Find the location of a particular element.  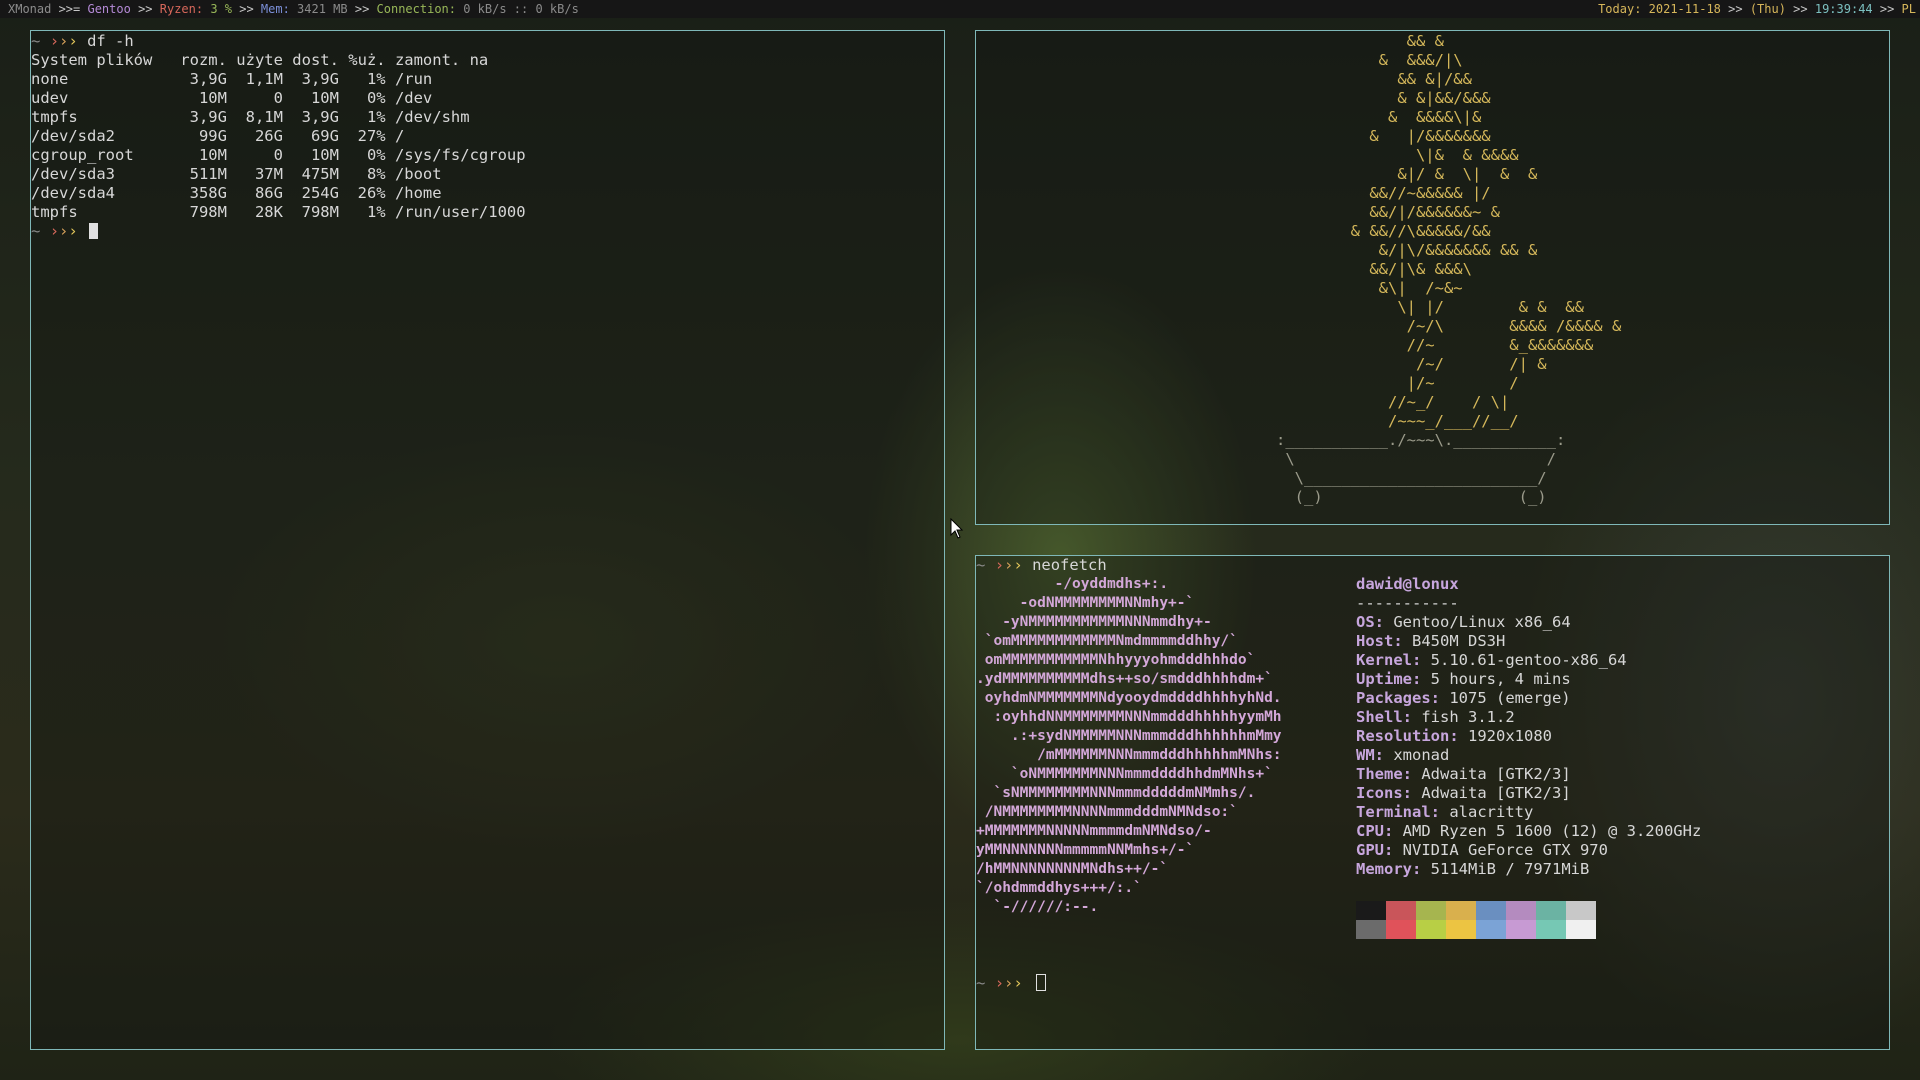

tree-art-line: & |/&&&&&&& is located at coordinates (1383, 136).